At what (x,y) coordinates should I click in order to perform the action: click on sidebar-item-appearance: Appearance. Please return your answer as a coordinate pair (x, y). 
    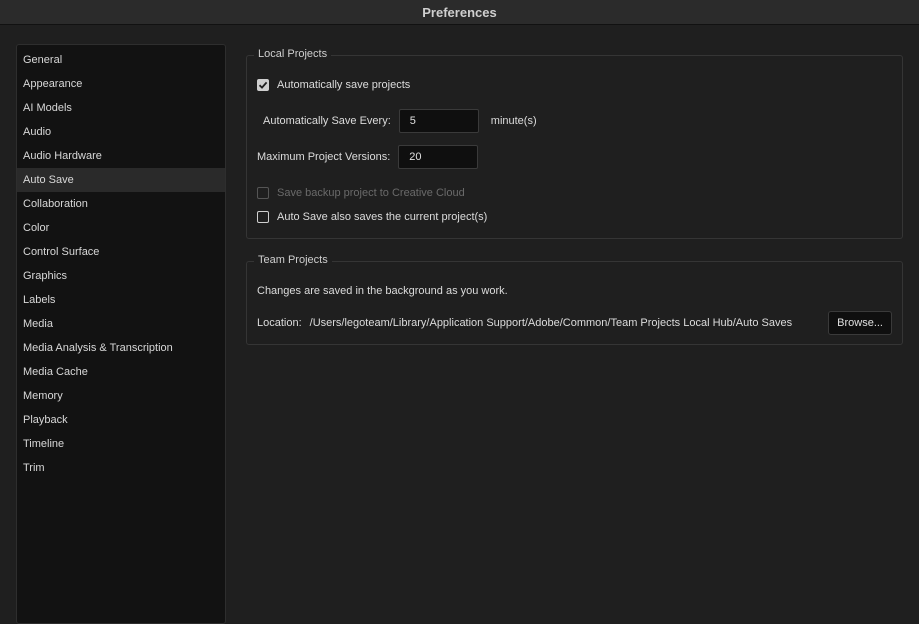
    Looking at the image, I should click on (121, 84).